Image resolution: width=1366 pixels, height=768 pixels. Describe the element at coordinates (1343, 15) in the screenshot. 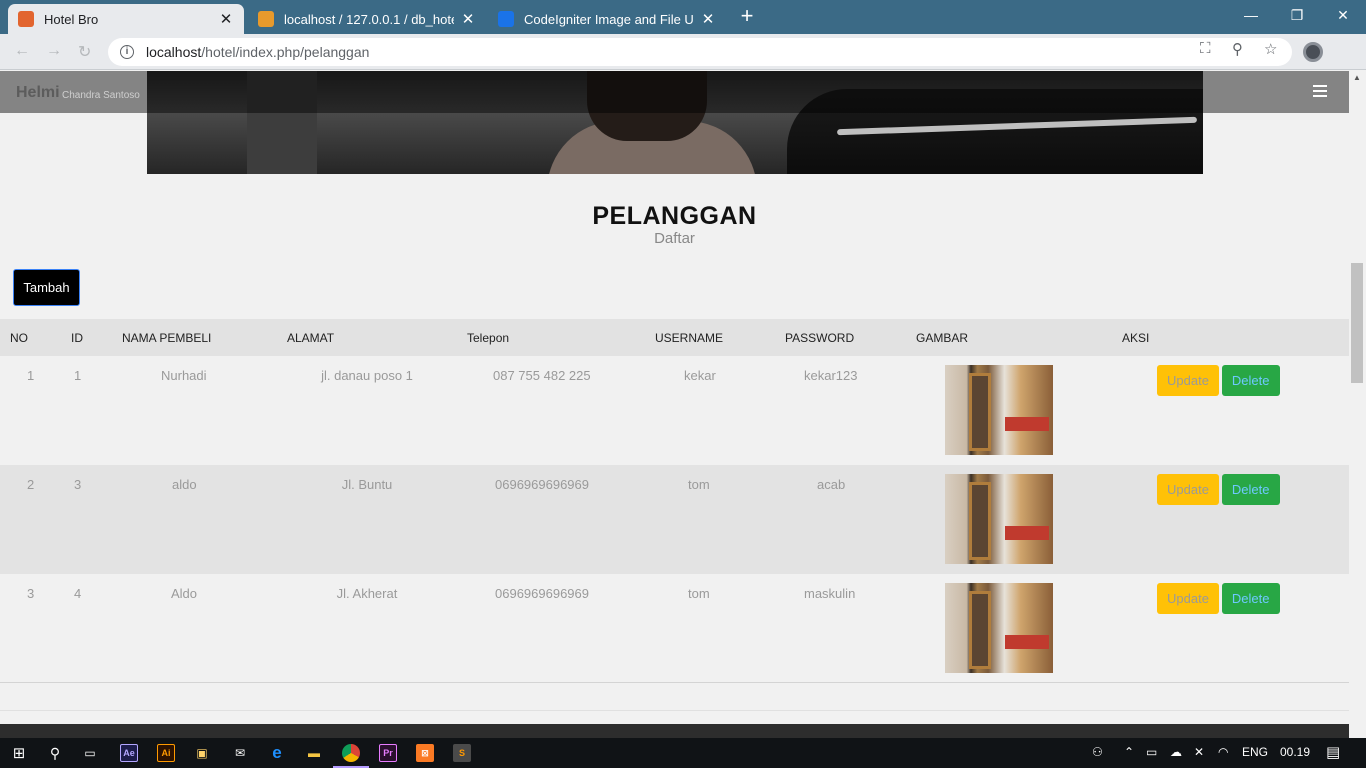

I see `close-window-button: ✕` at that location.